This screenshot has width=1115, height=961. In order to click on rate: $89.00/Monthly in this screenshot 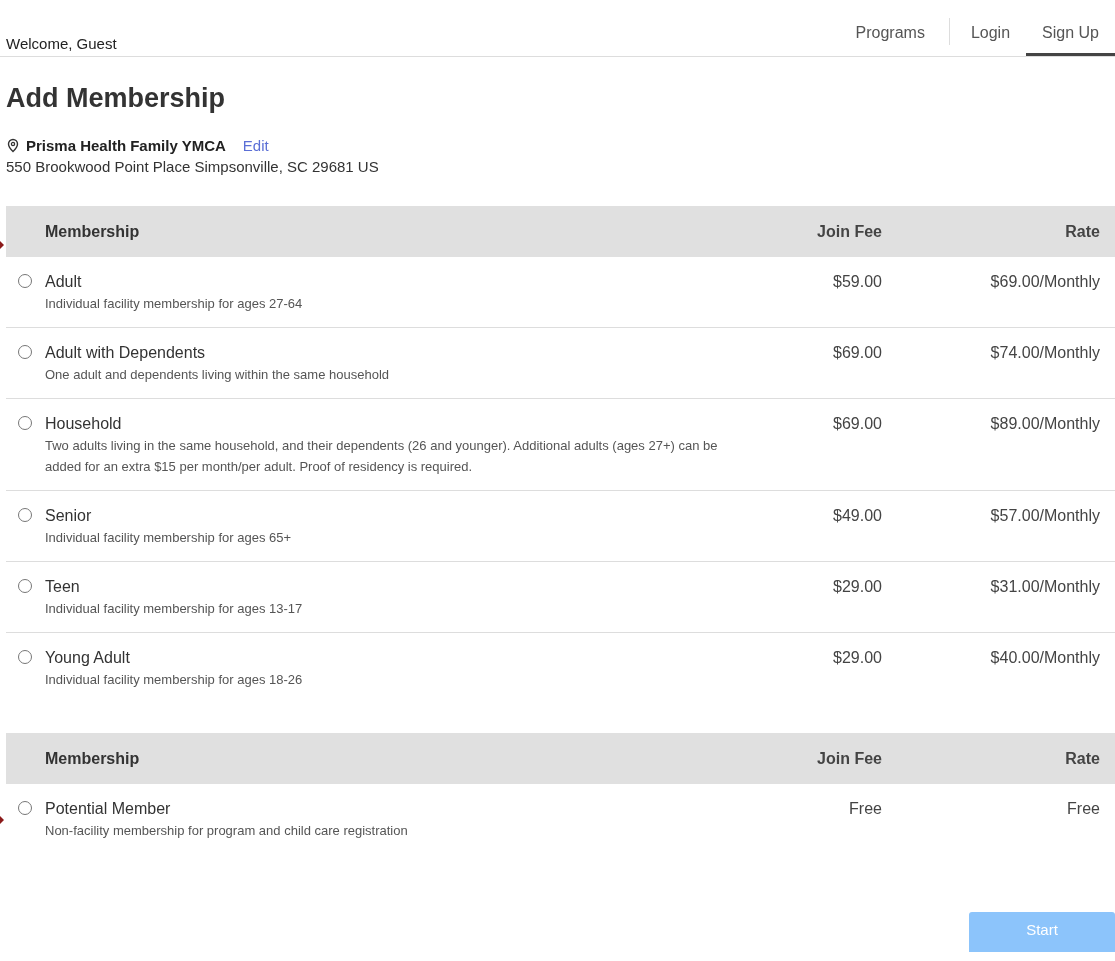, I will do `click(1045, 423)`.